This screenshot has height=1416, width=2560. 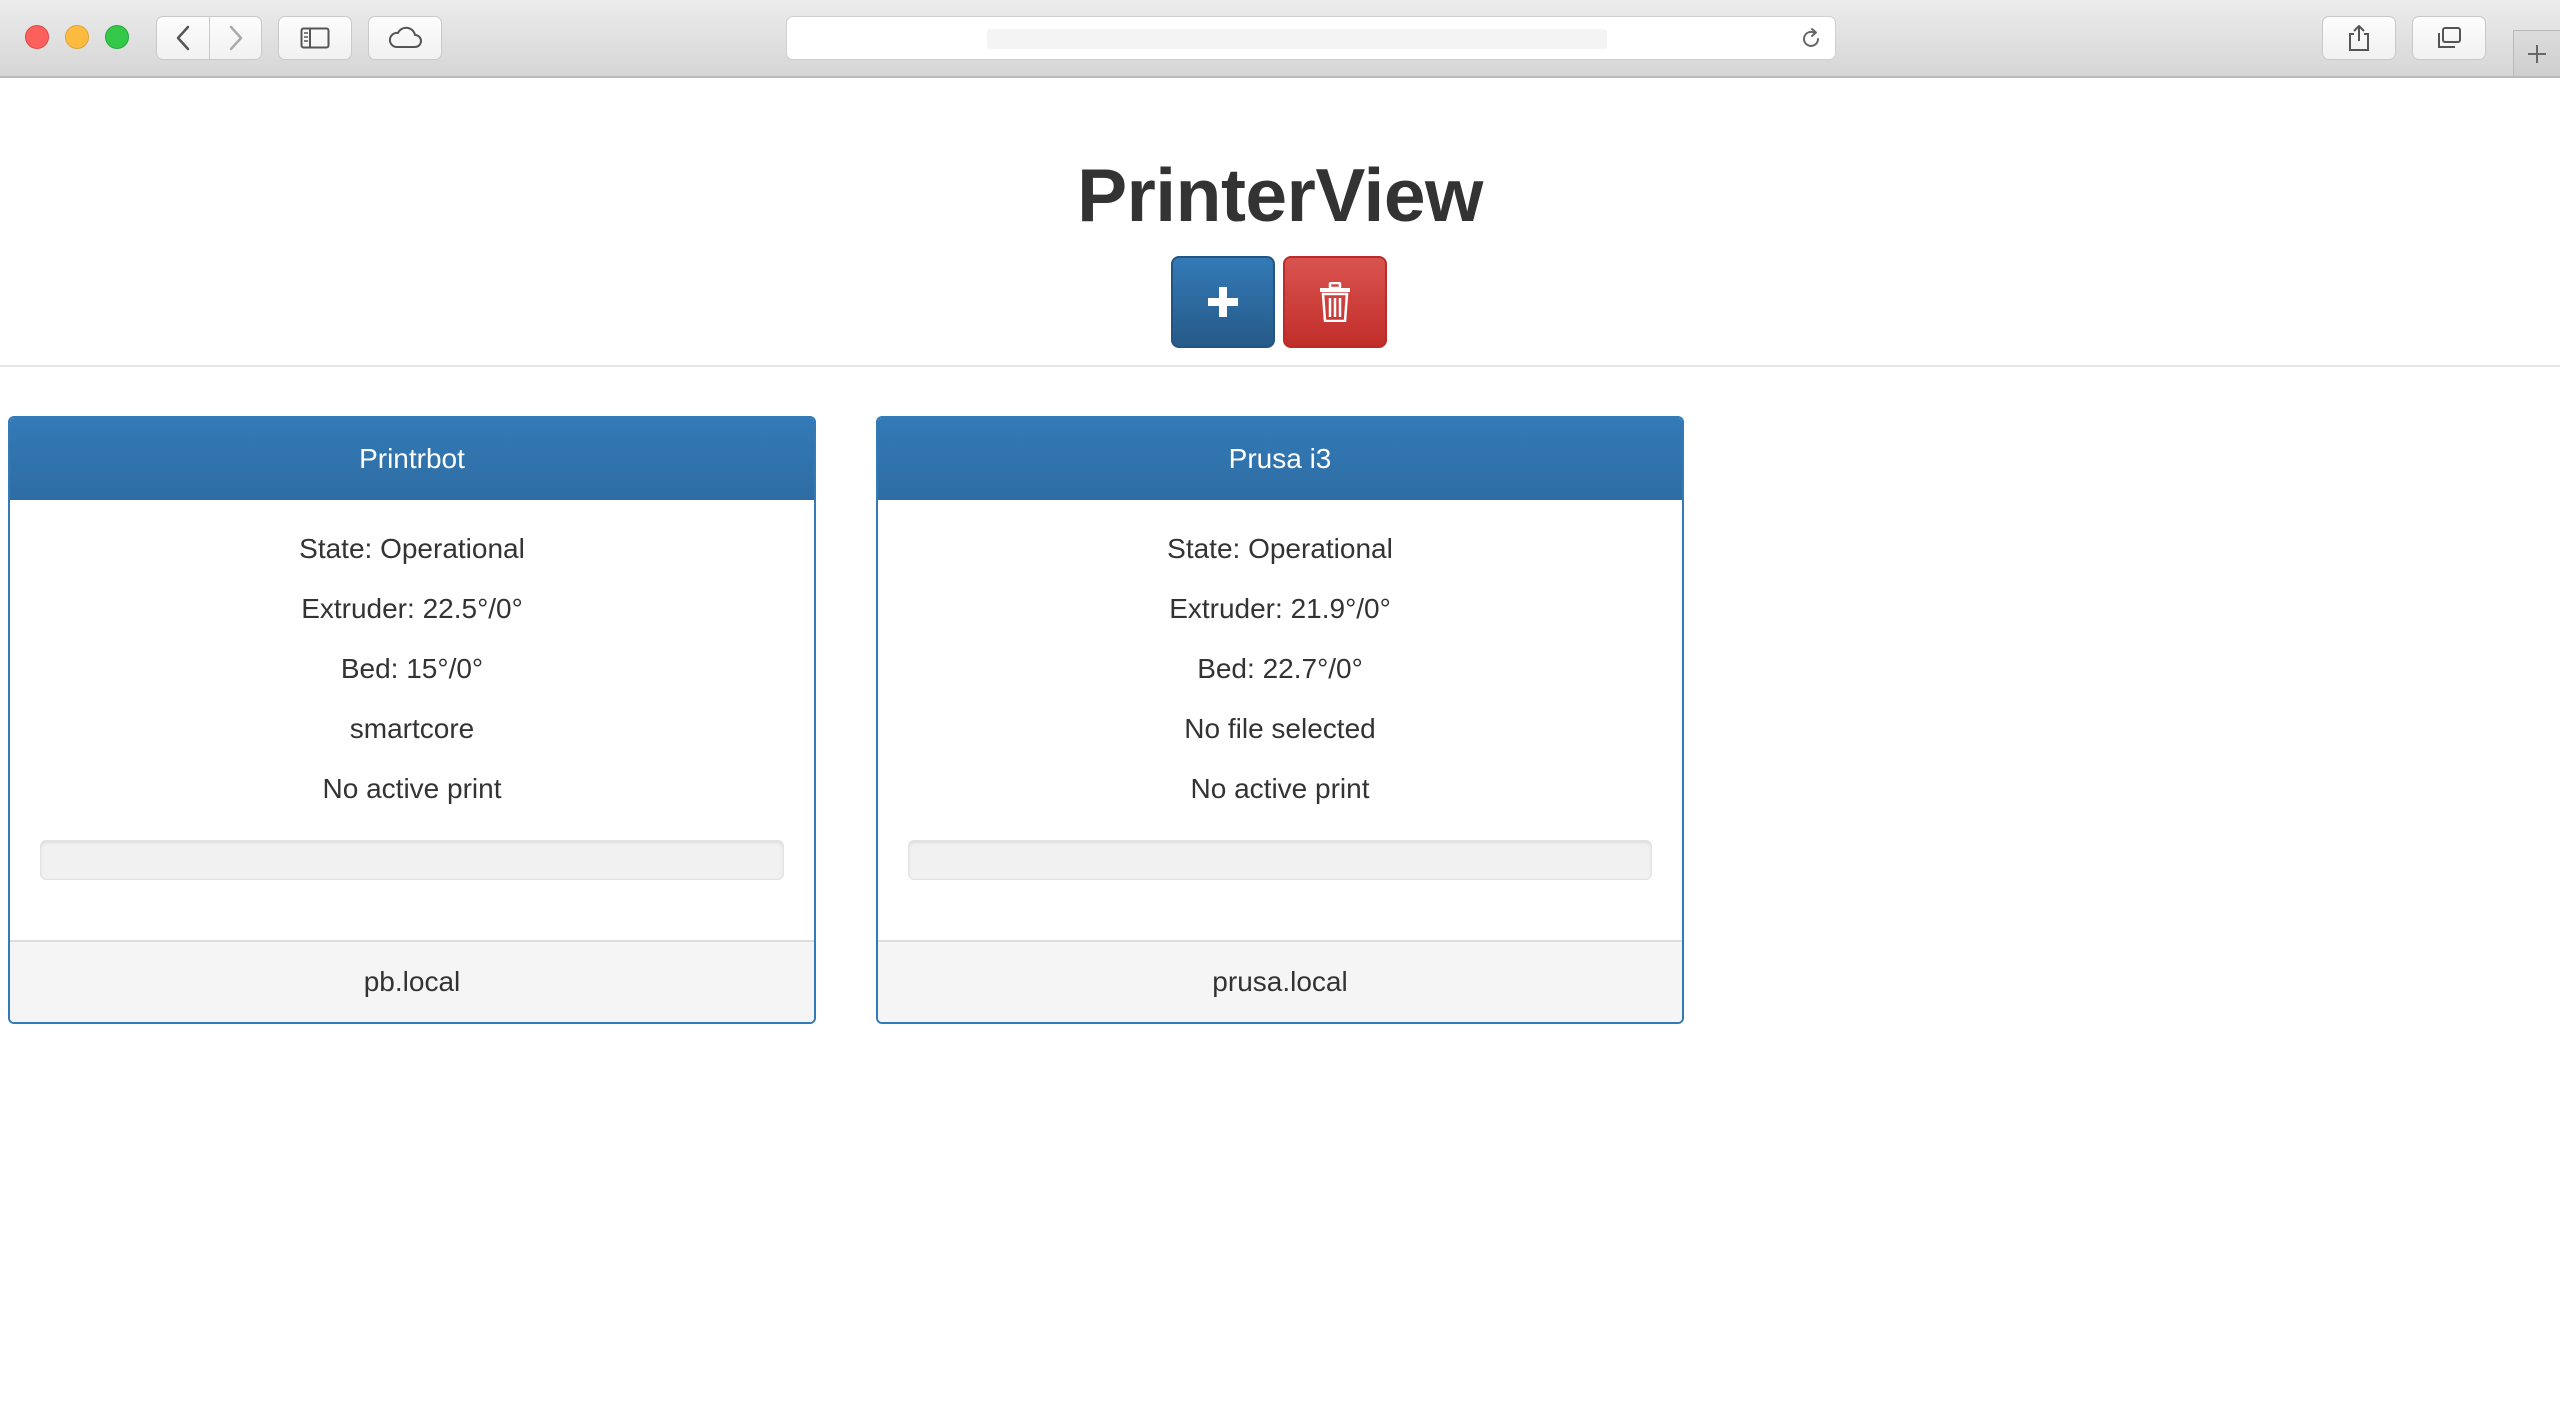 What do you see at coordinates (1811, 39) in the screenshot?
I see `reload-icon` at bounding box center [1811, 39].